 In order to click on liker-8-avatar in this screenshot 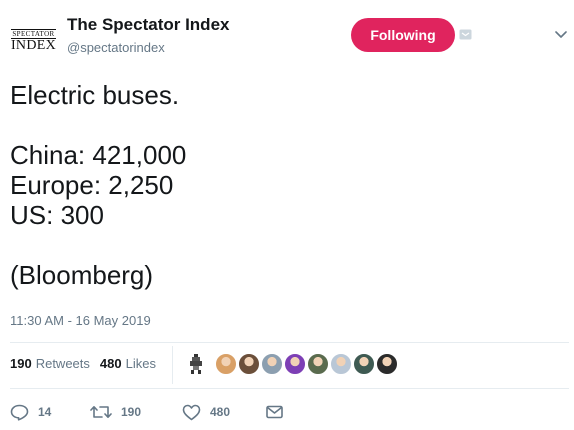, I will do `click(387, 364)`.